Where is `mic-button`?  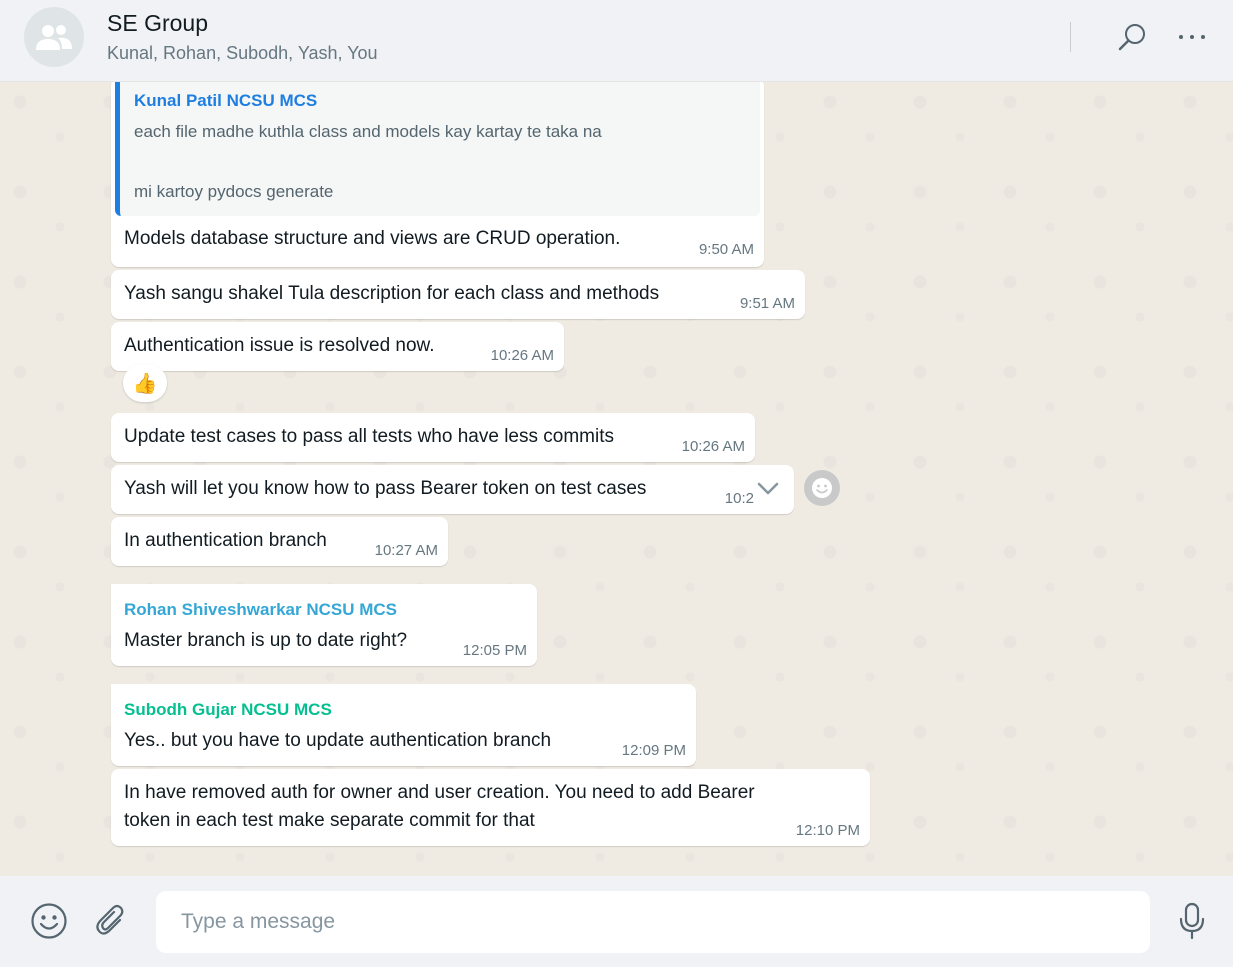
mic-button is located at coordinates (1192, 921).